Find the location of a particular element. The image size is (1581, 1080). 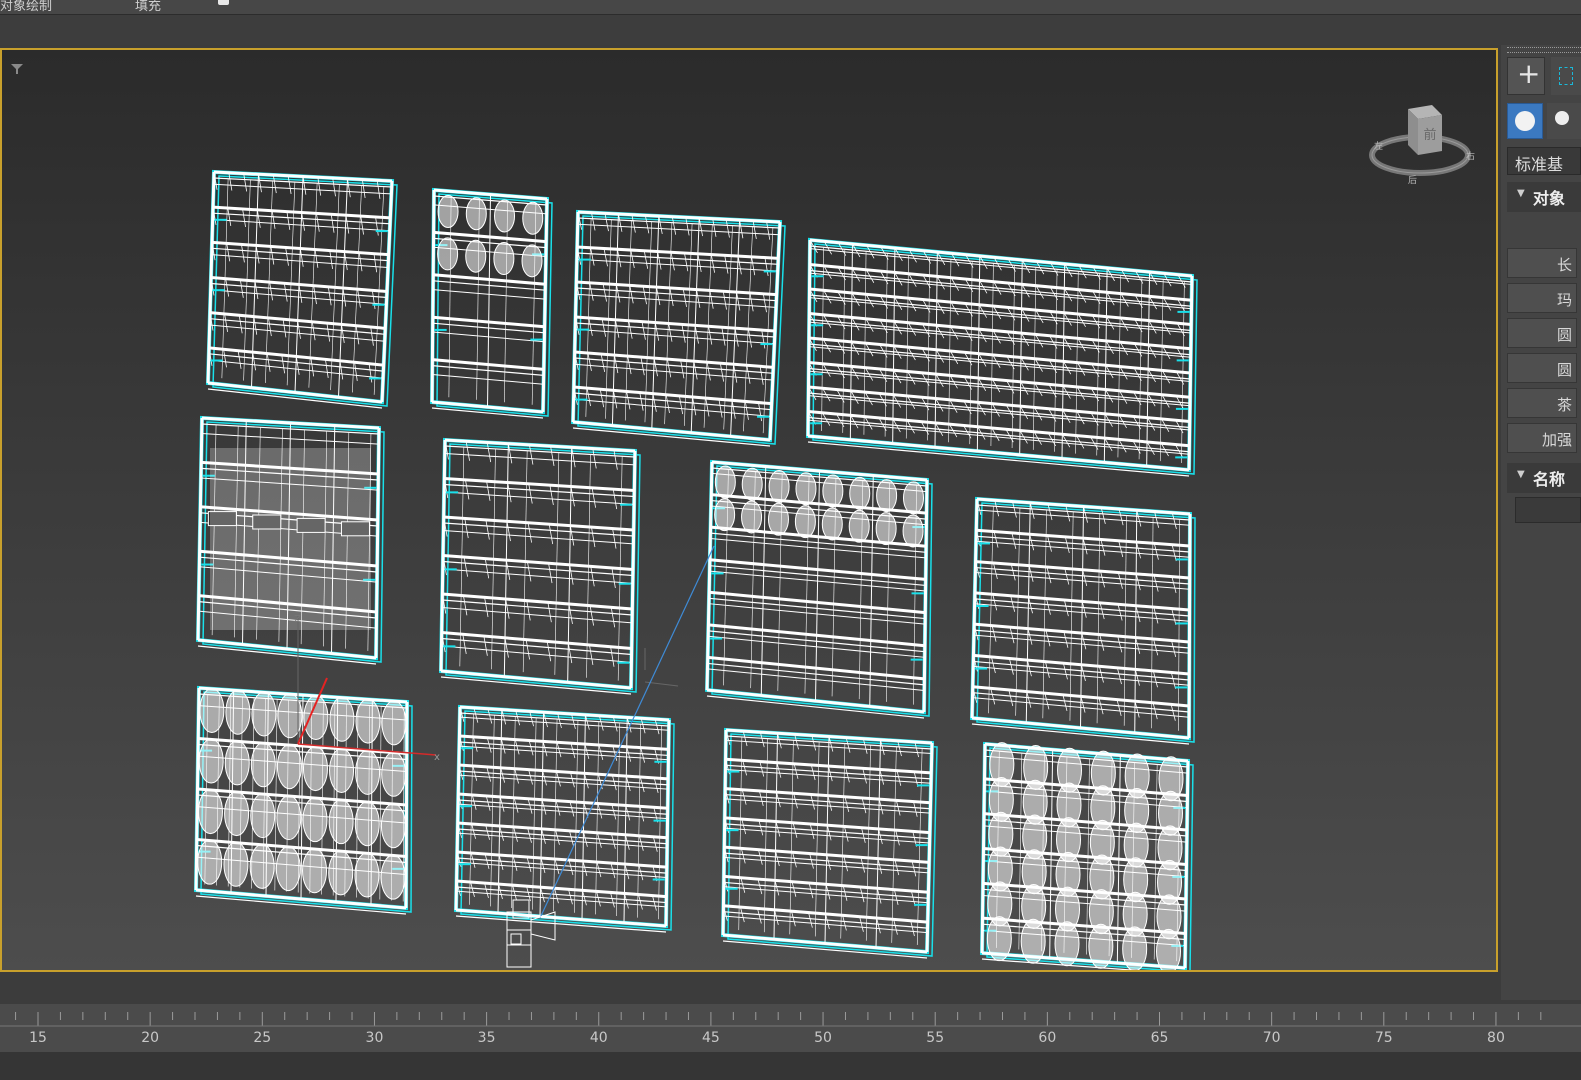

timeline-label: 20 is located at coordinates (150, 1038).